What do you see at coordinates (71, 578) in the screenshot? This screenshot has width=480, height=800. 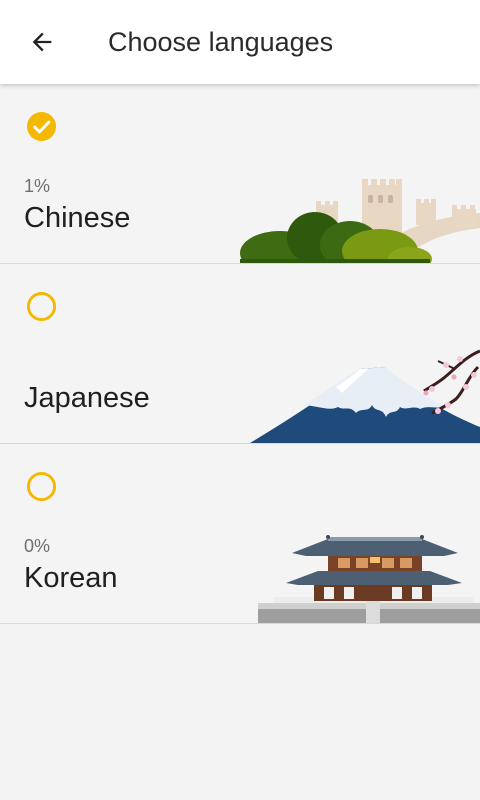 I see `language-name: Korean` at bounding box center [71, 578].